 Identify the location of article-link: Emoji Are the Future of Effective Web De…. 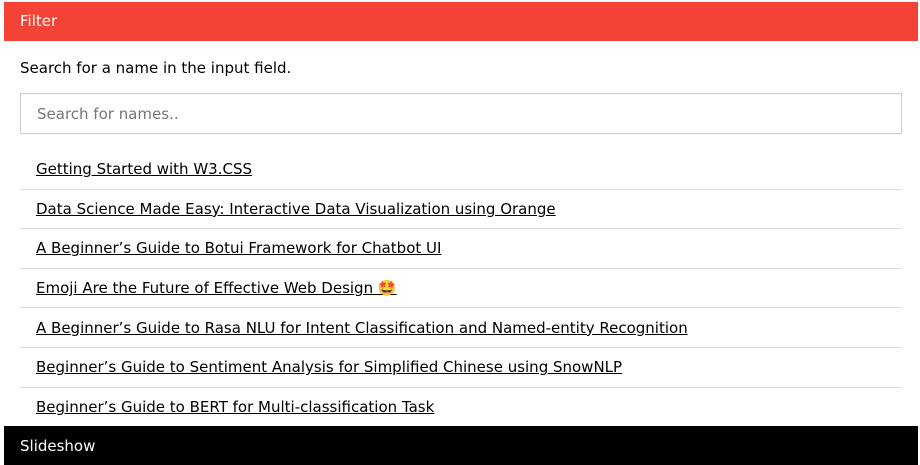
(216, 288).